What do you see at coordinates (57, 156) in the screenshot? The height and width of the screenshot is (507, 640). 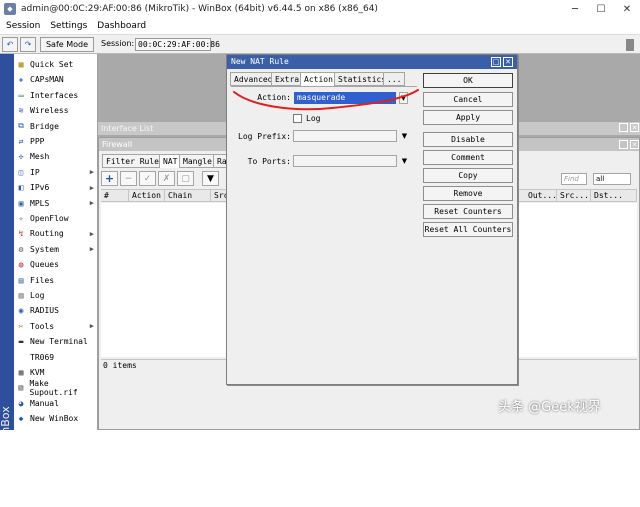 I see `sidebar-item-mesh: ✣ Mesh` at bounding box center [57, 156].